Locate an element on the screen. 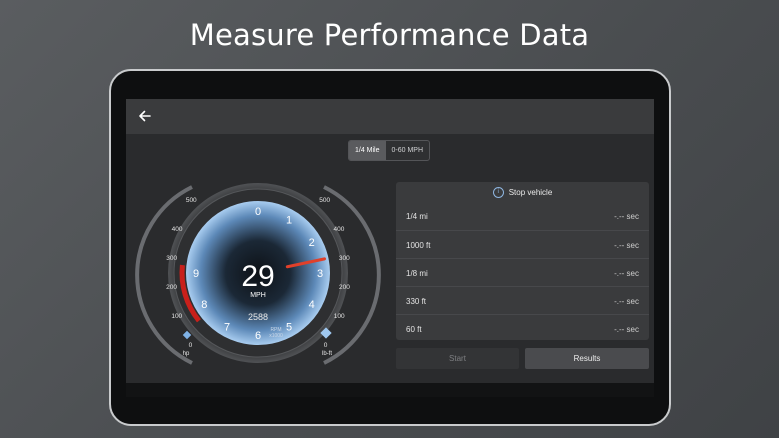 The height and width of the screenshot is (438, 779). torque-scale-label: 200 is located at coordinates (344, 287).